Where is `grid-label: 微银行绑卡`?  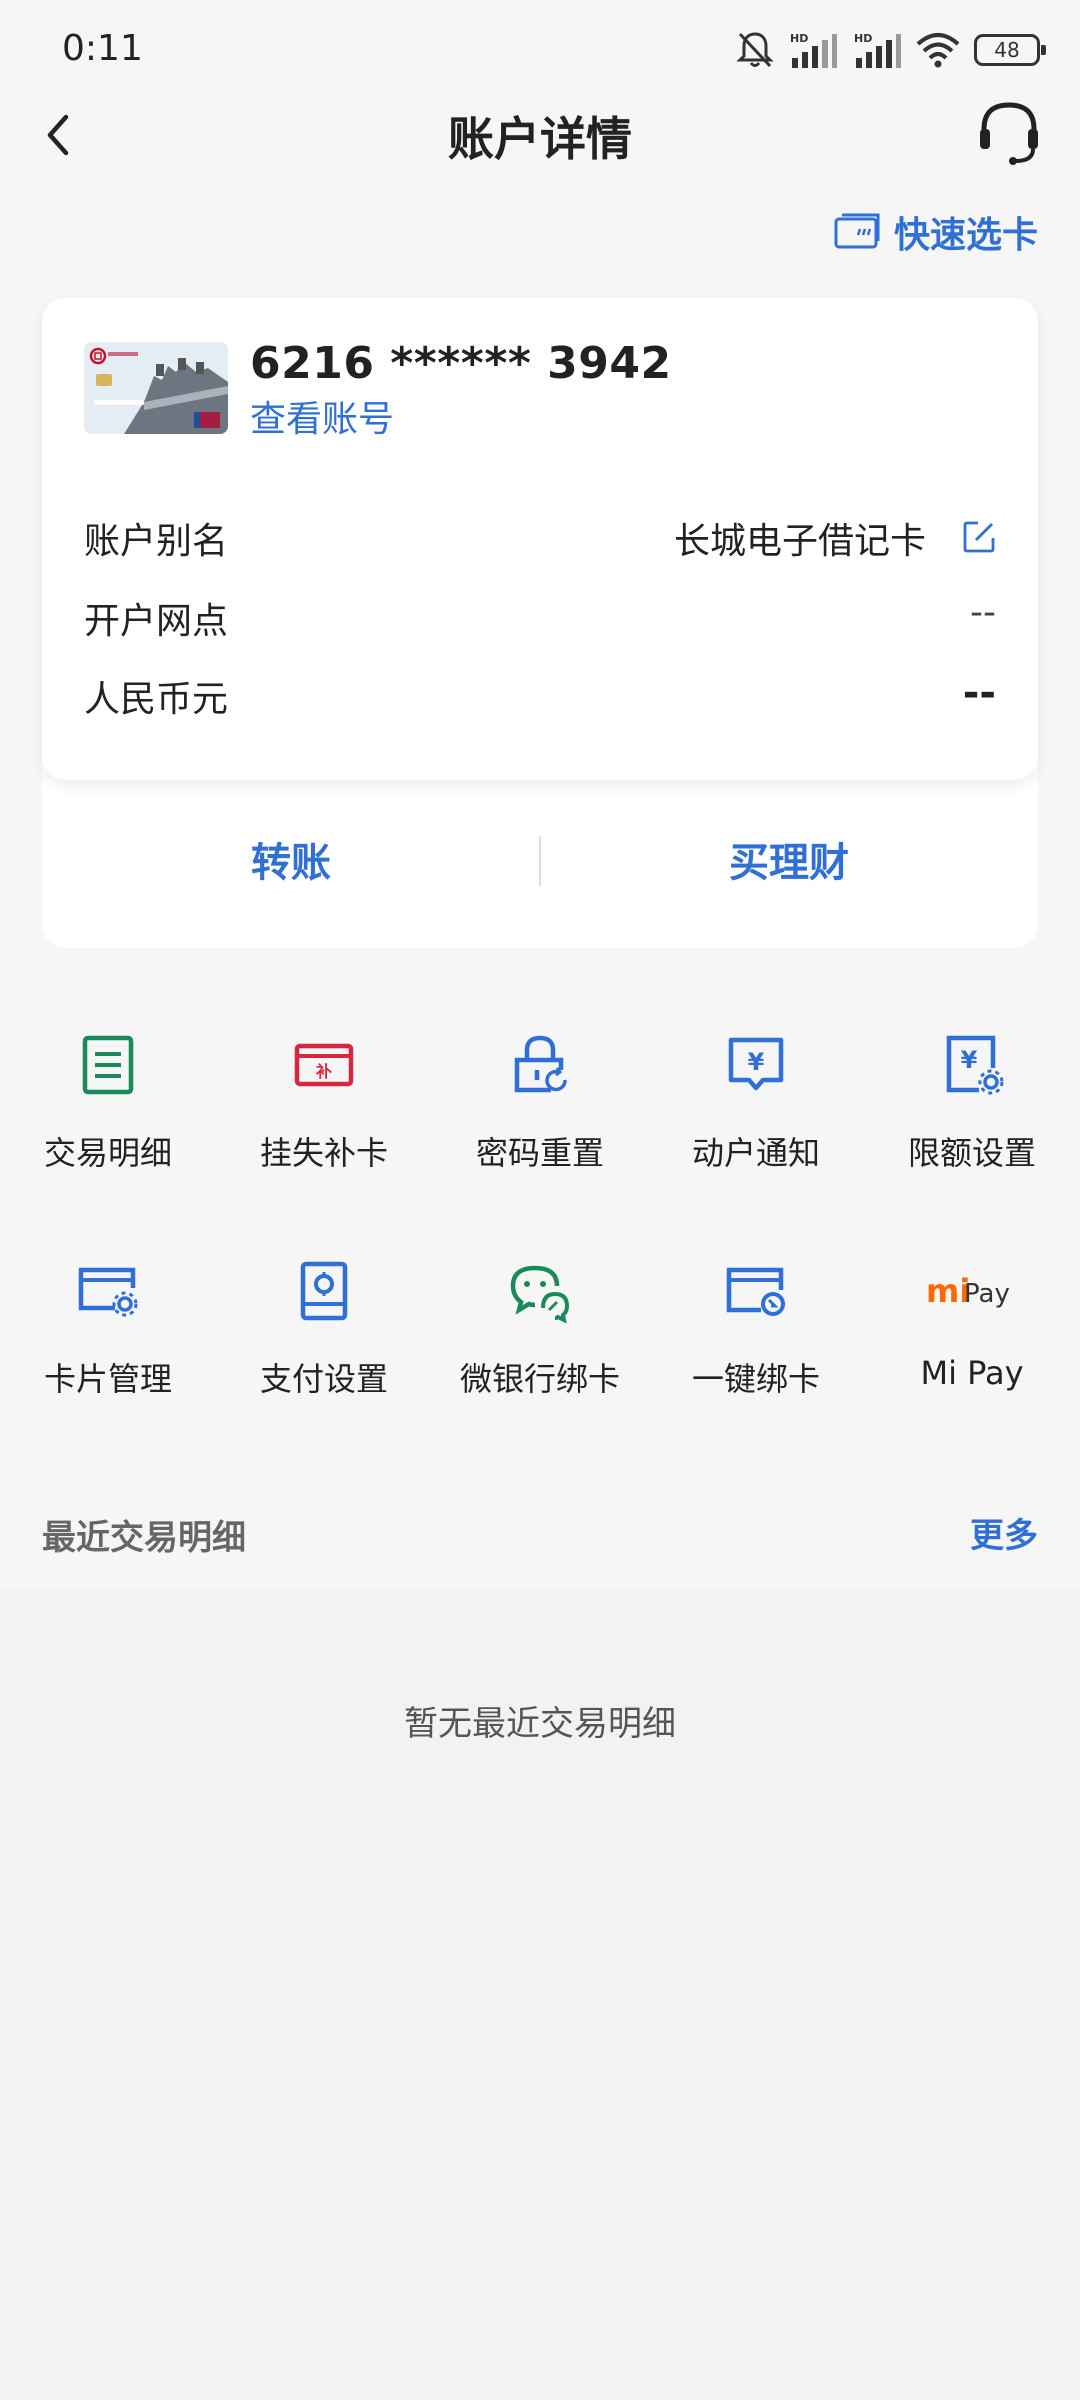
grid-label: 微银行绑卡 is located at coordinates (539, 1379).